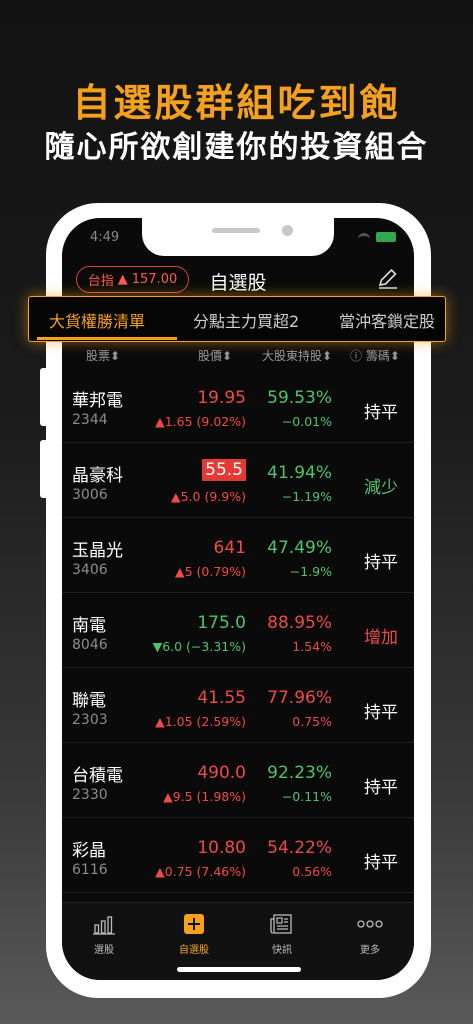 The image size is (473, 1024). Describe the element at coordinates (299, 623) in the screenshot. I see `holding-percent: 88.95%` at that location.